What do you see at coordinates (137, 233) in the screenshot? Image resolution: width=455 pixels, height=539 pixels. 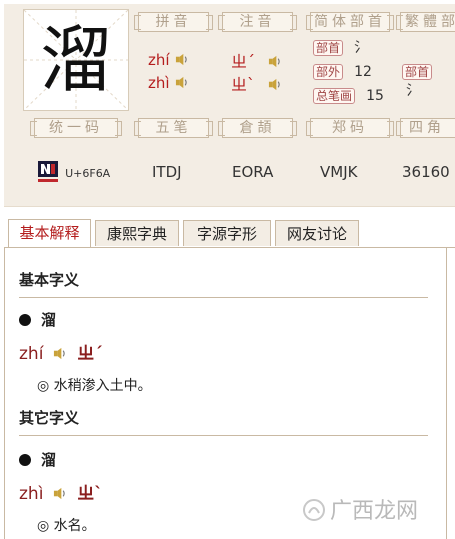 I see `tab-kangxi-dictionary: 康熙字典` at bounding box center [137, 233].